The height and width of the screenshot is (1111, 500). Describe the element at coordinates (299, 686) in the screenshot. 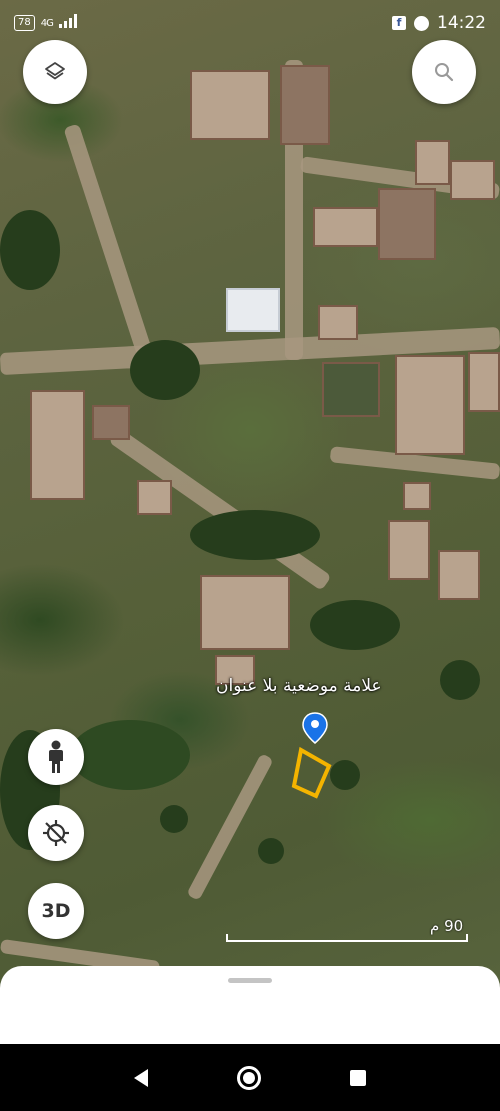

I see `place-label: علامة موضعية بلا عنوان` at that location.